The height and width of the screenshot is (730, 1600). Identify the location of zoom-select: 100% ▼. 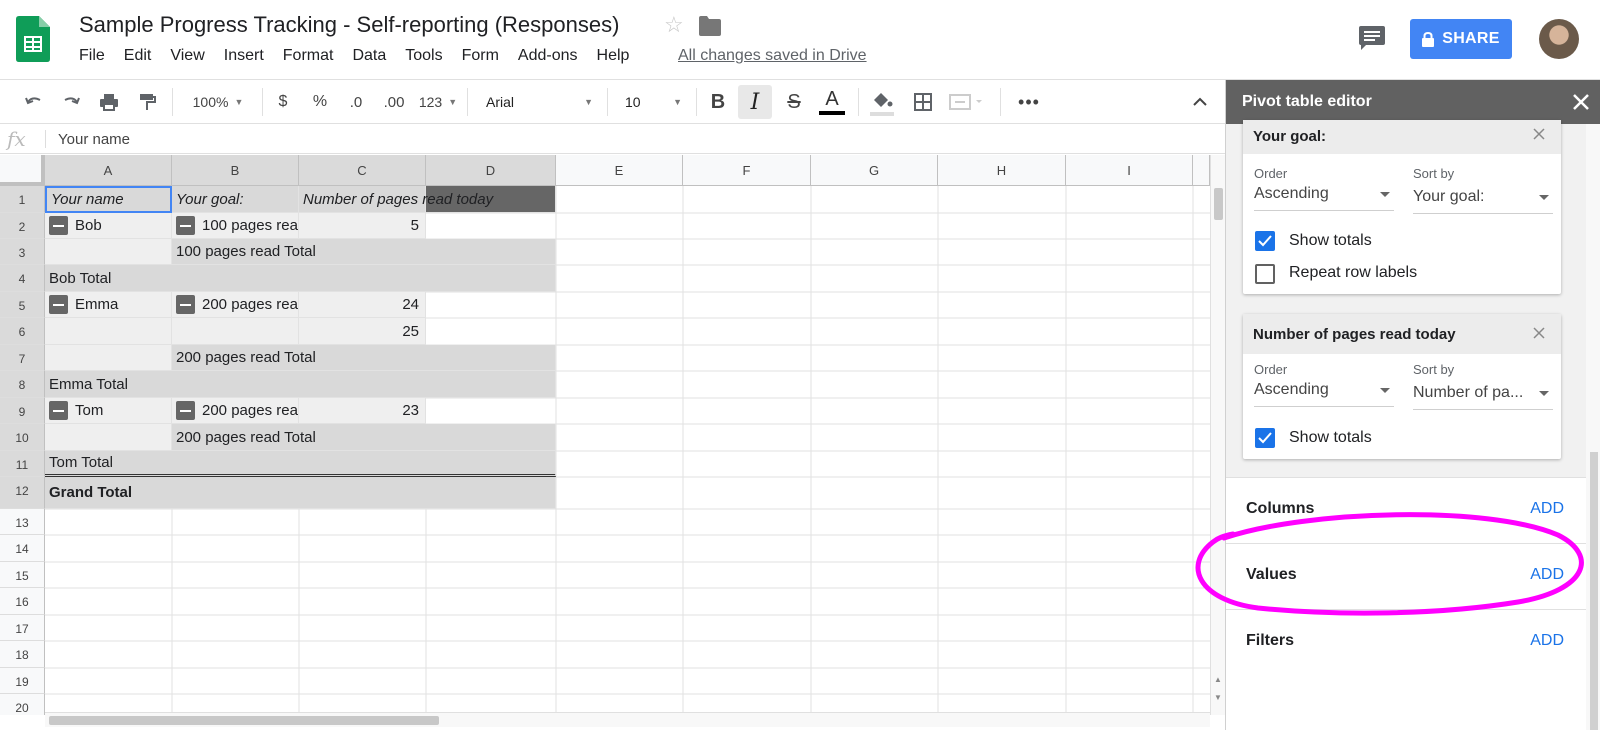
(218, 102).